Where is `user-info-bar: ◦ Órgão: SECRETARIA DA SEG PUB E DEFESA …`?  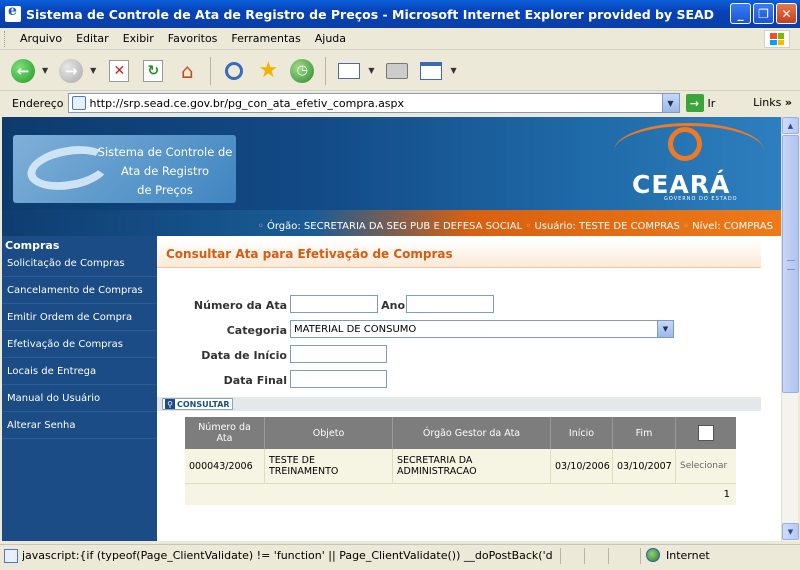
user-info-bar: ◦ Órgão: SECRETARIA DA SEG PUB E DEFESA … is located at coordinates (391, 223).